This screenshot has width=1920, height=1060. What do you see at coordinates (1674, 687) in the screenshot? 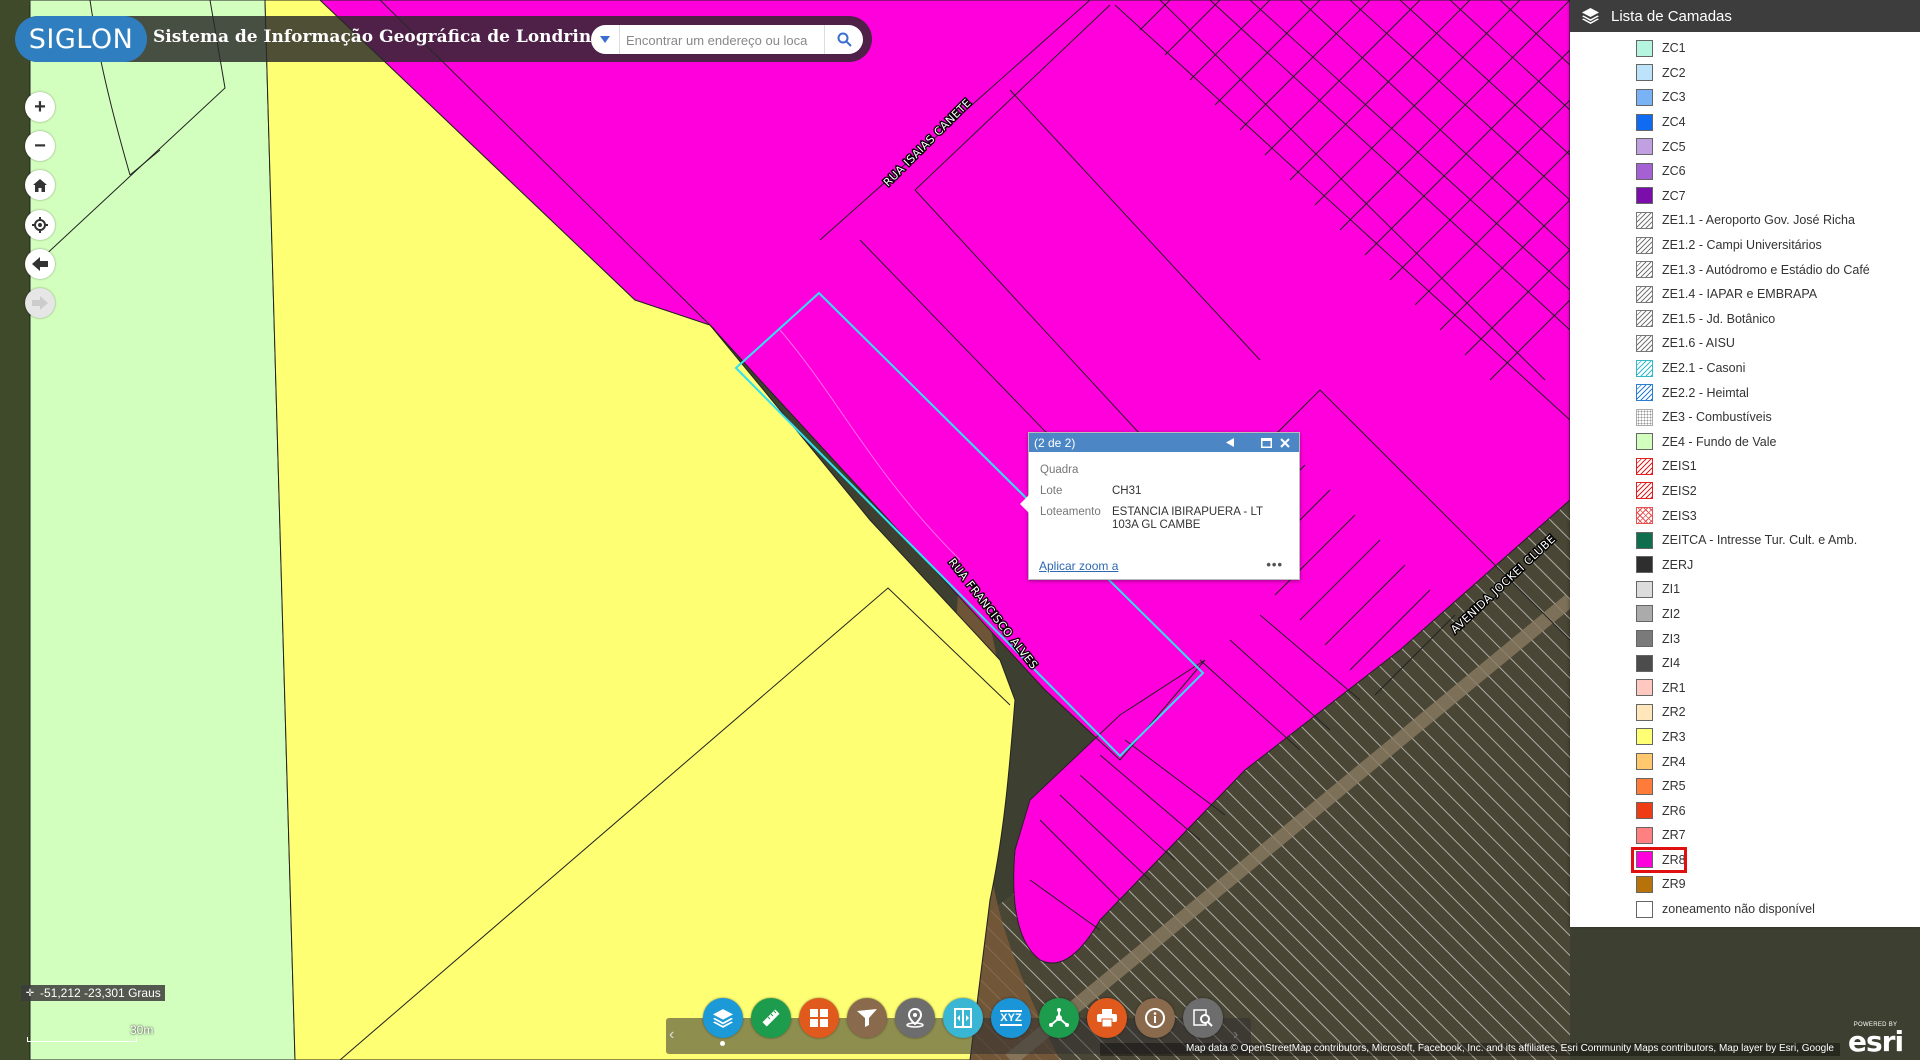
I see `legend-label: ZR1` at bounding box center [1674, 687].